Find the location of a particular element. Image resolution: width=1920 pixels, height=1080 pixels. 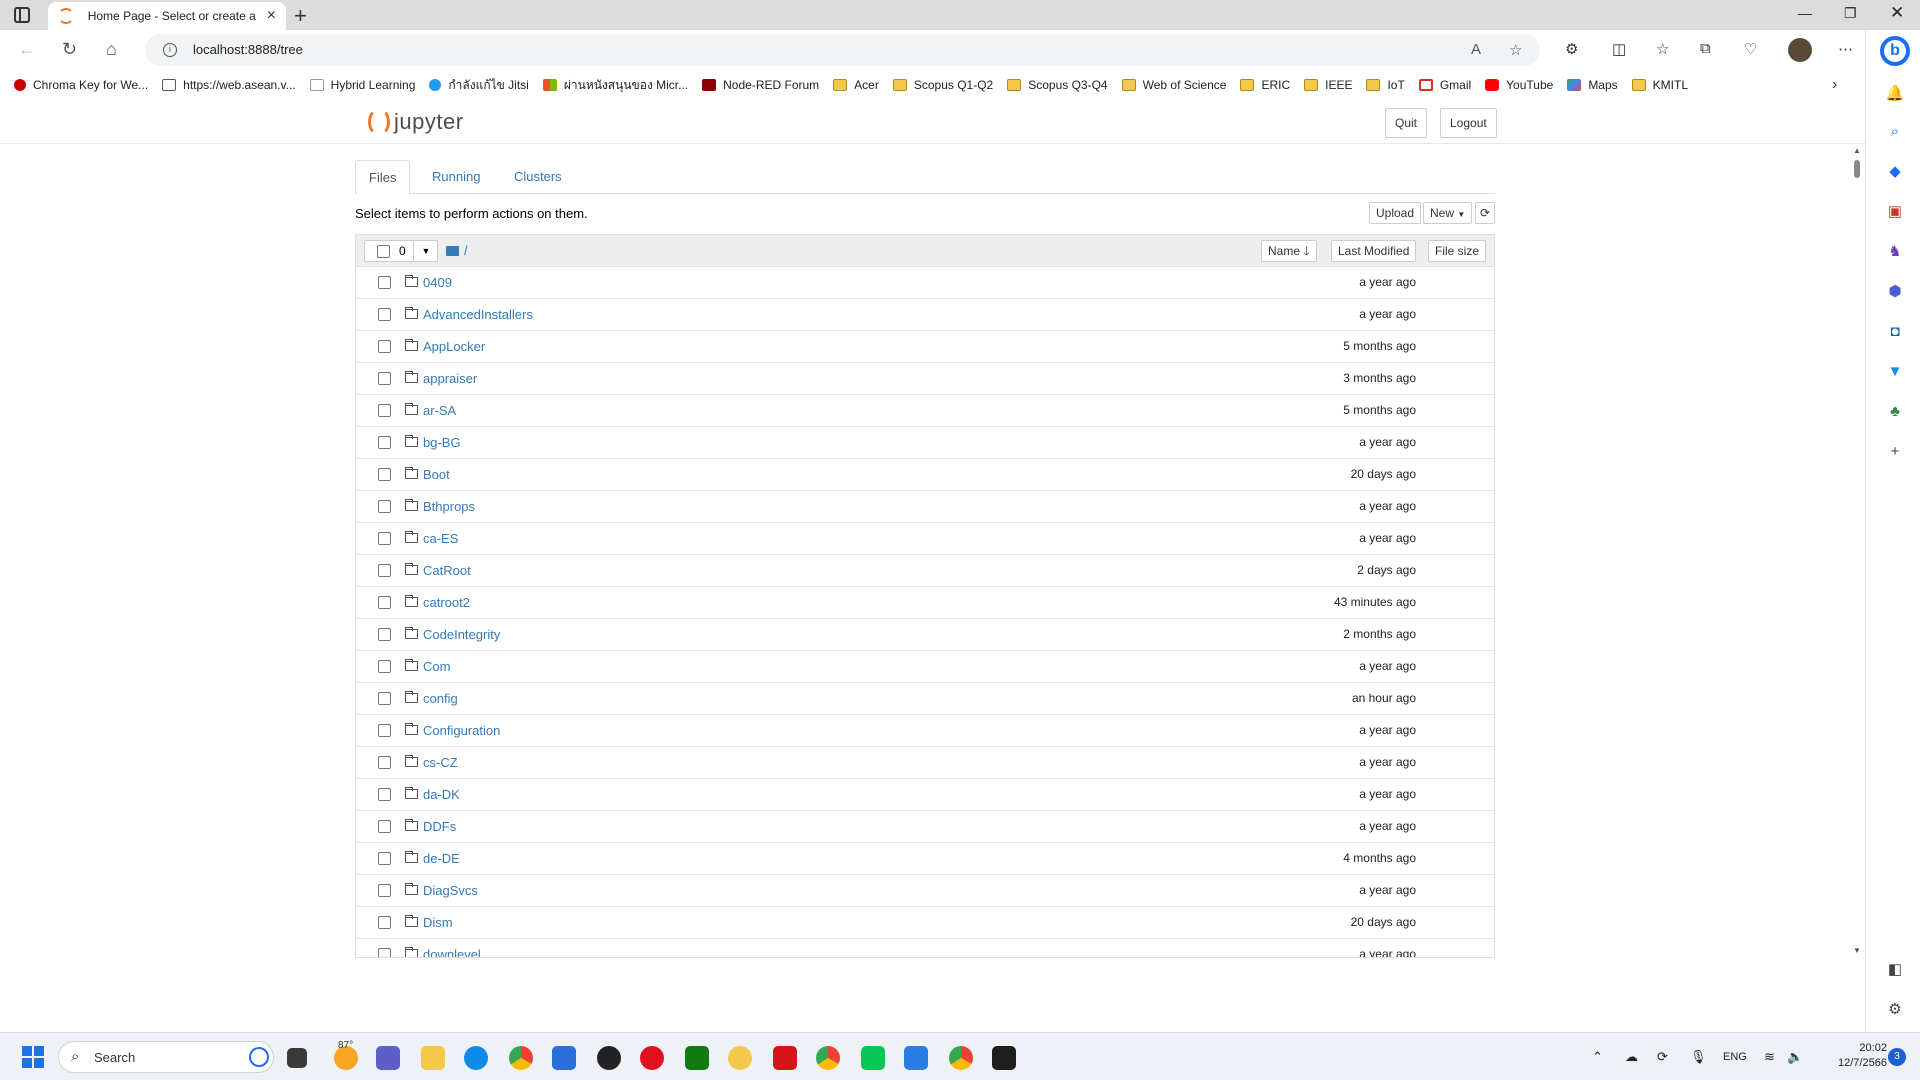

teams-icon is located at coordinates (388, 1058).